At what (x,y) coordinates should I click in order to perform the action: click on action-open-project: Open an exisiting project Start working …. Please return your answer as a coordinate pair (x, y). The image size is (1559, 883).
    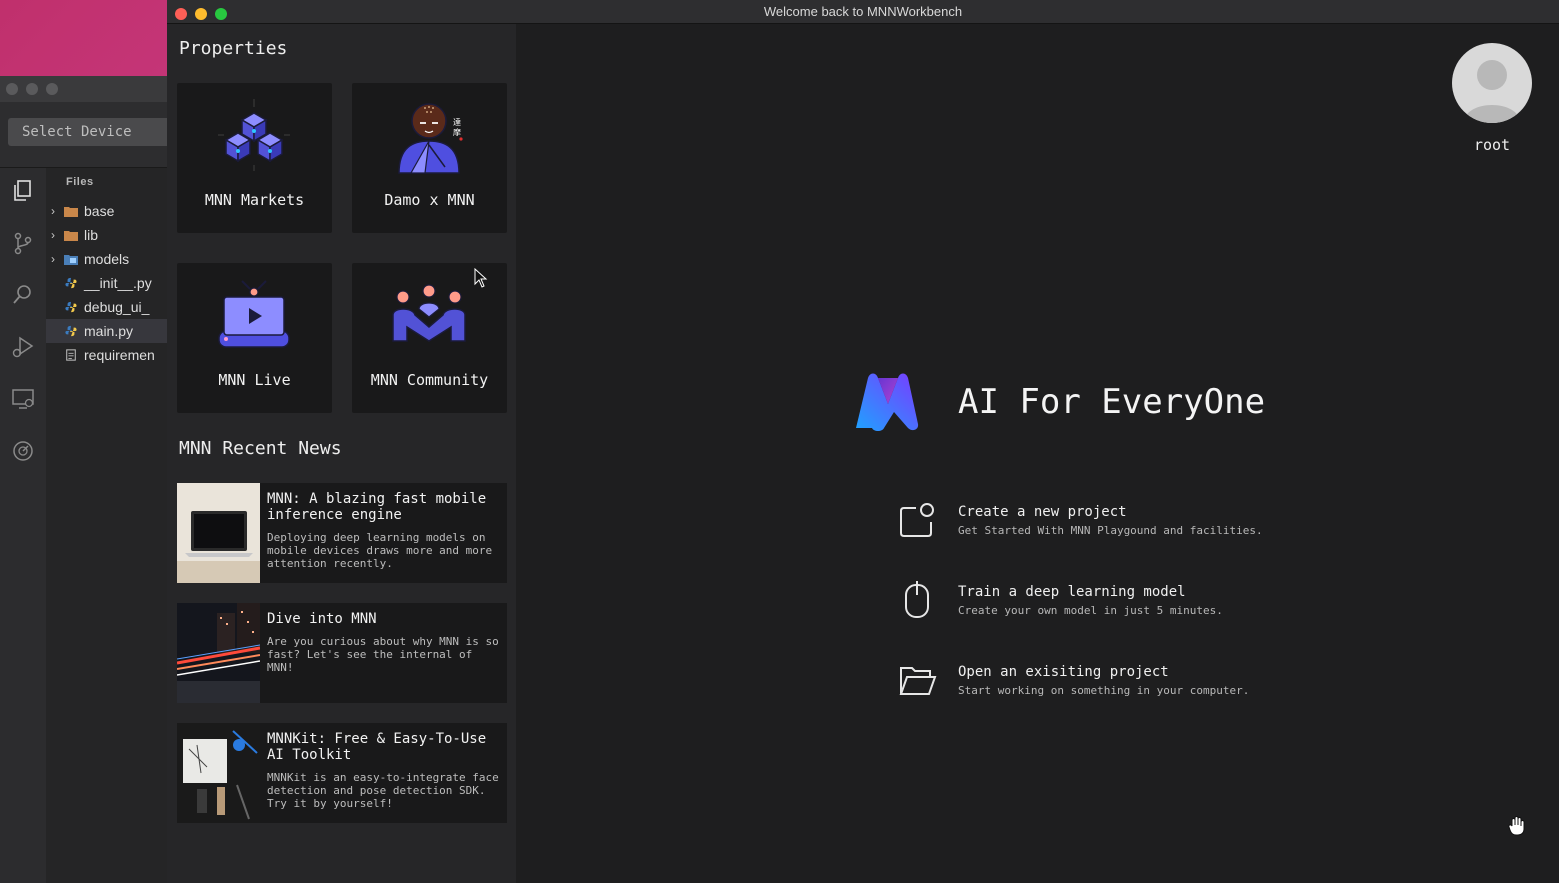
    Looking at the image, I should click on (1098, 685).